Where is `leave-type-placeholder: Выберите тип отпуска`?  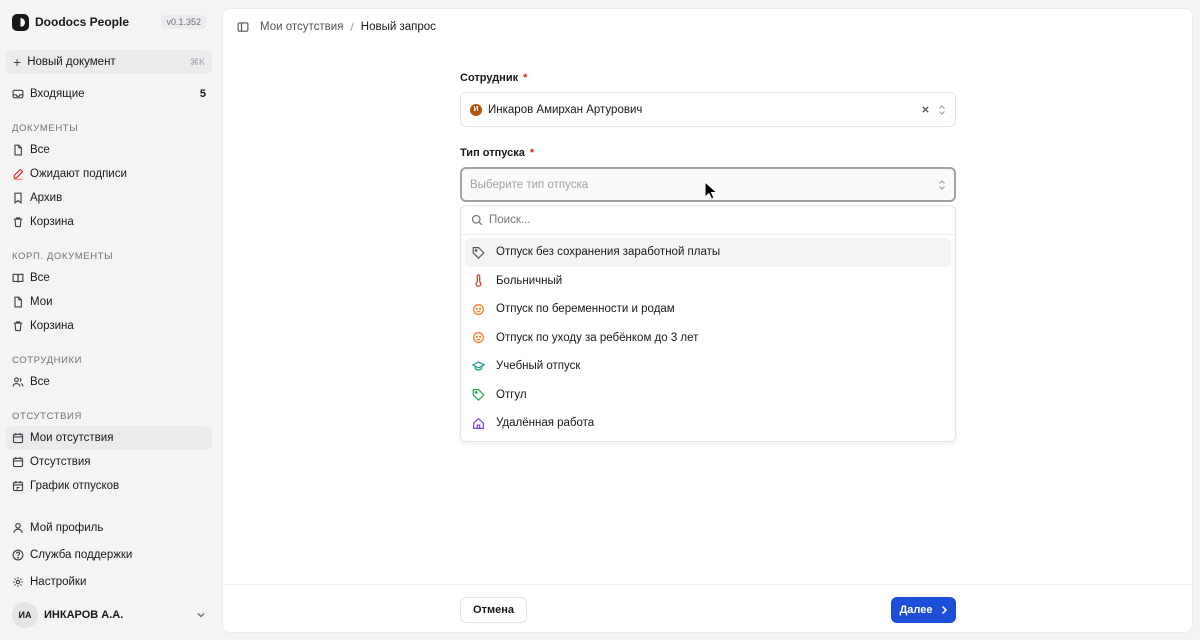 leave-type-placeholder: Выберите тип отпуска is located at coordinates (529, 184).